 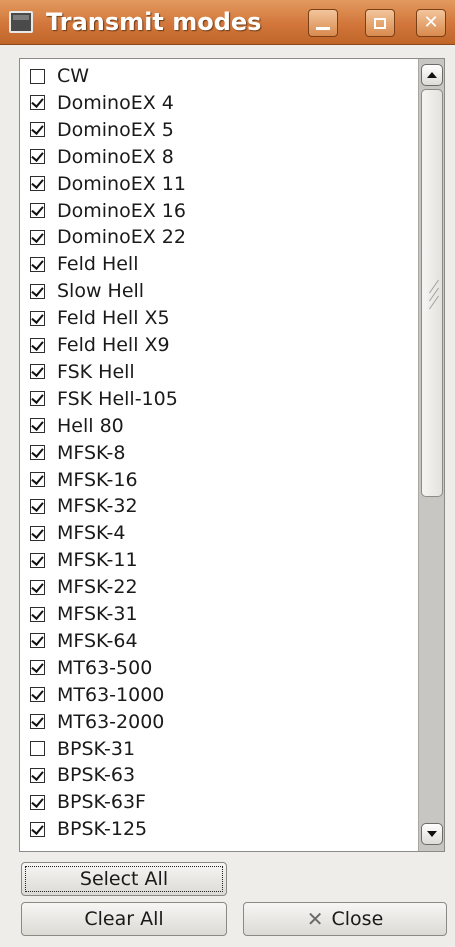 I want to click on mode-label: DominoEX 8, so click(x=115, y=156).